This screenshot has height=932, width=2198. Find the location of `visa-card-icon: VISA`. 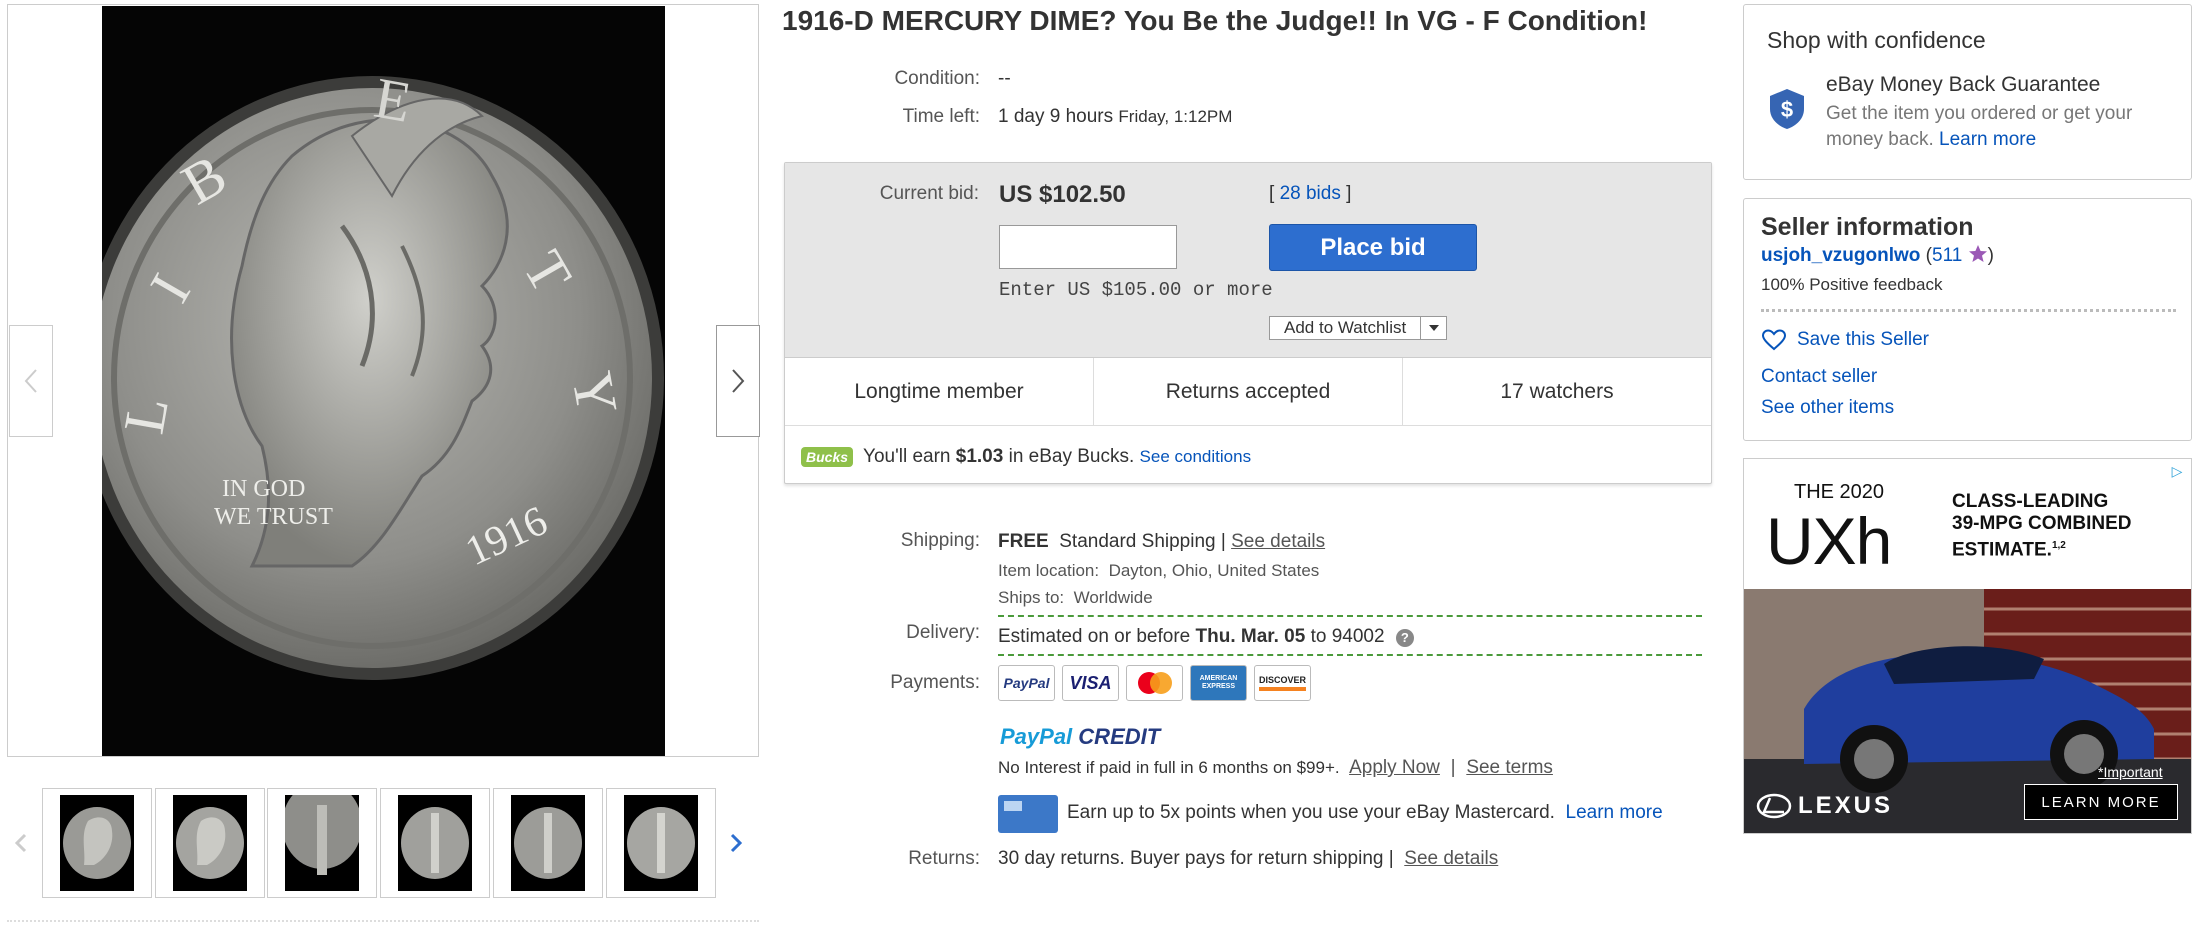

visa-card-icon: VISA is located at coordinates (1090, 683).